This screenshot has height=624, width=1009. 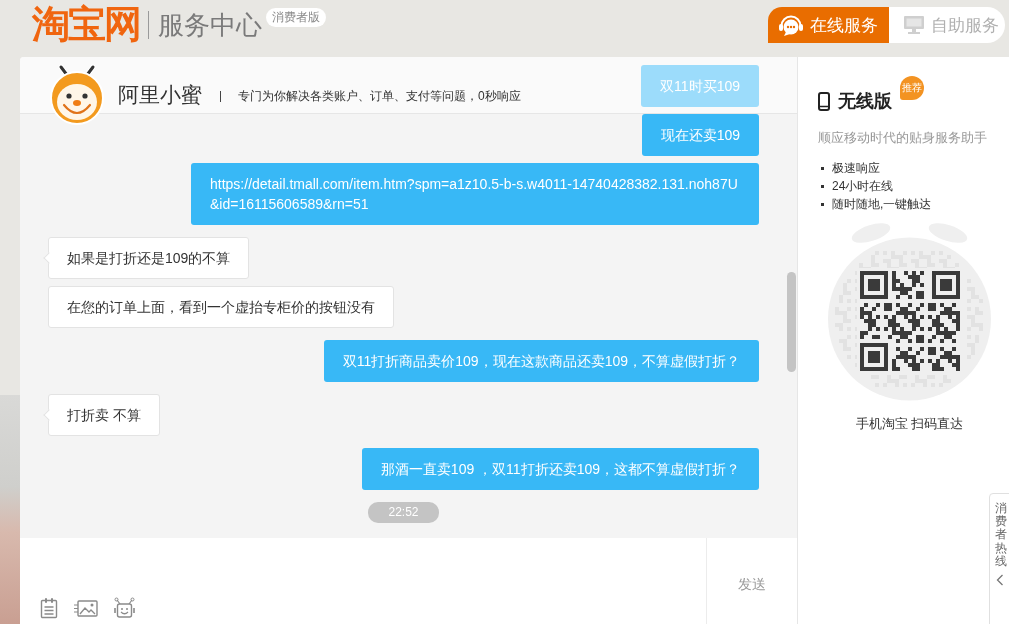 What do you see at coordinates (86, 608) in the screenshot?
I see `image-icon` at bounding box center [86, 608].